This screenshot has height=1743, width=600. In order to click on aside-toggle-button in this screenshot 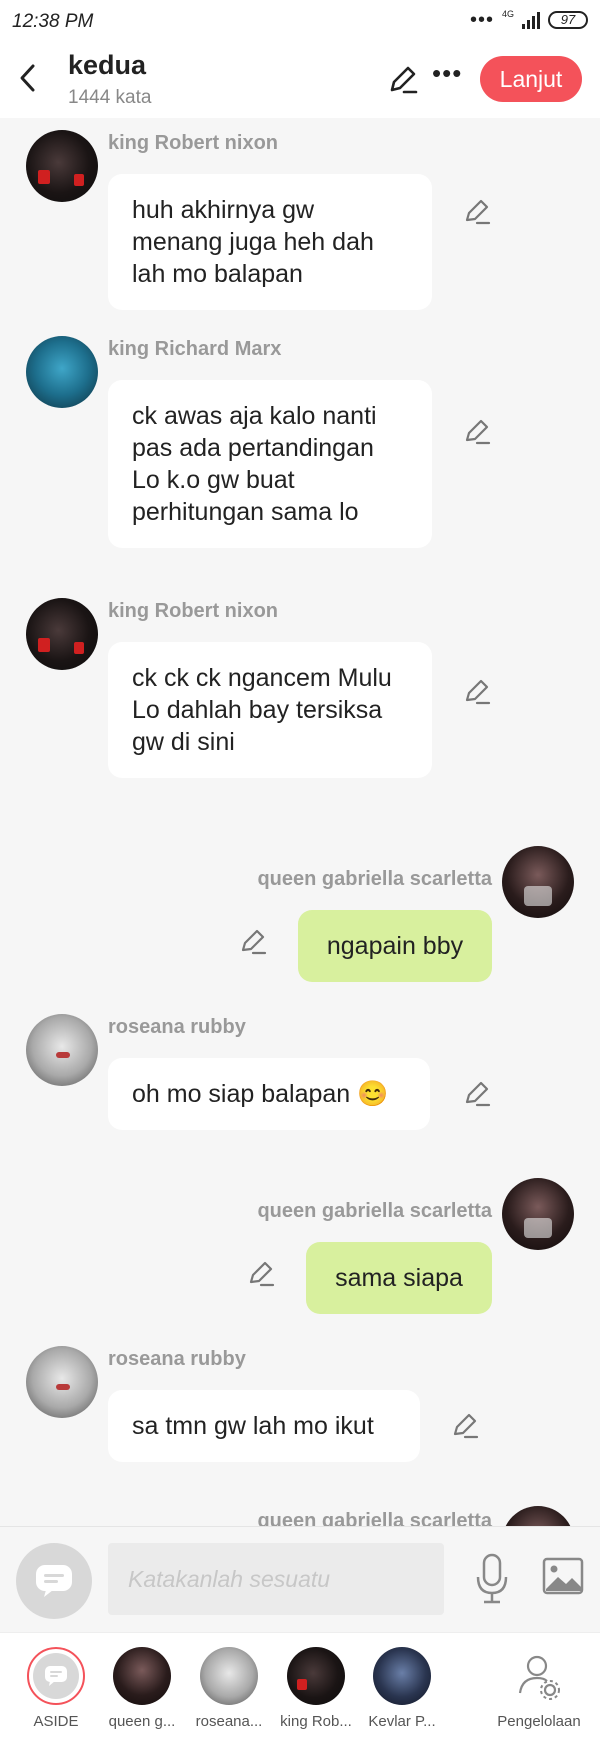, I will do `click(54, 1581)`.